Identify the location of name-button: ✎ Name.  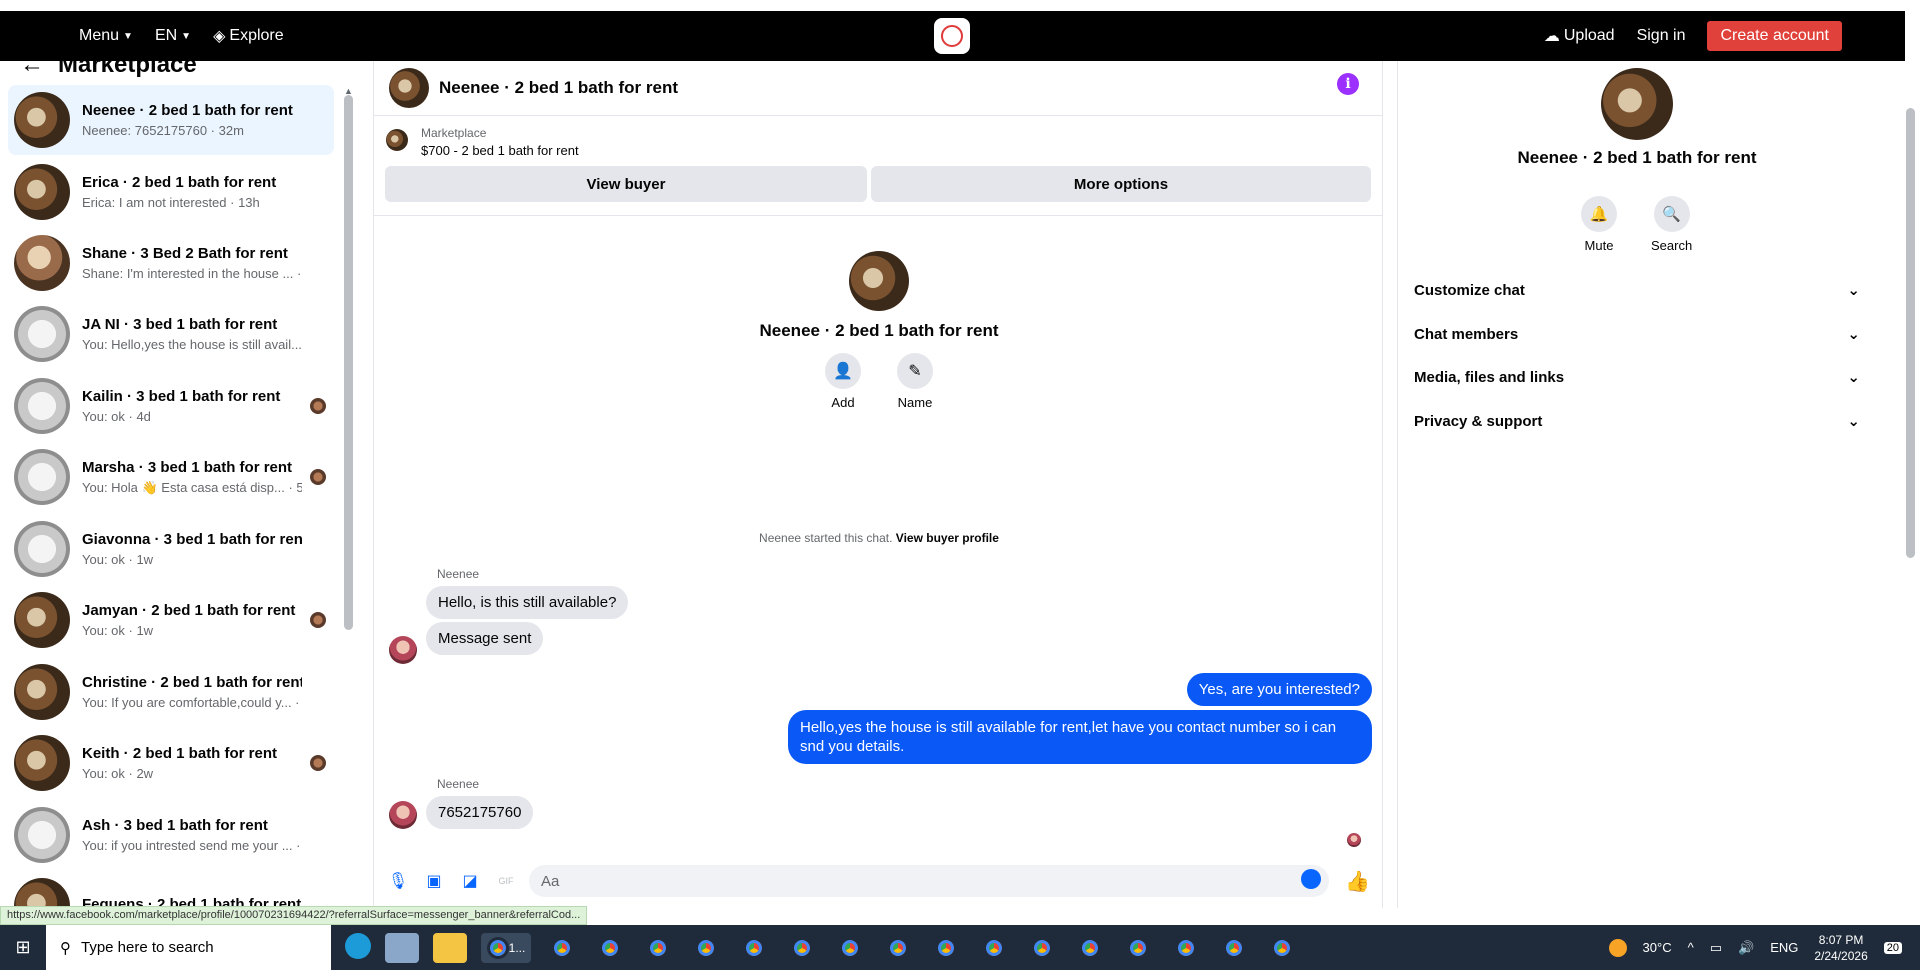
(915, 381).